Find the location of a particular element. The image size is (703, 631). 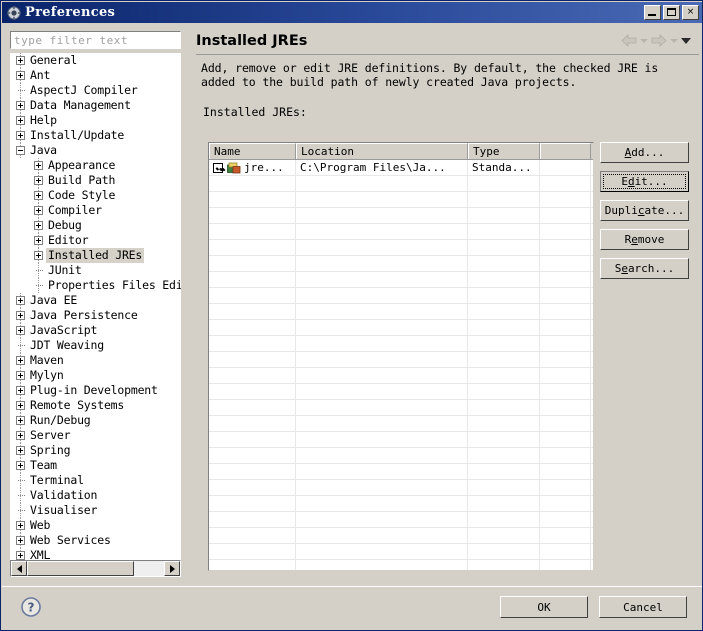

search-input: type filter text is located at coordinates (71, 40).